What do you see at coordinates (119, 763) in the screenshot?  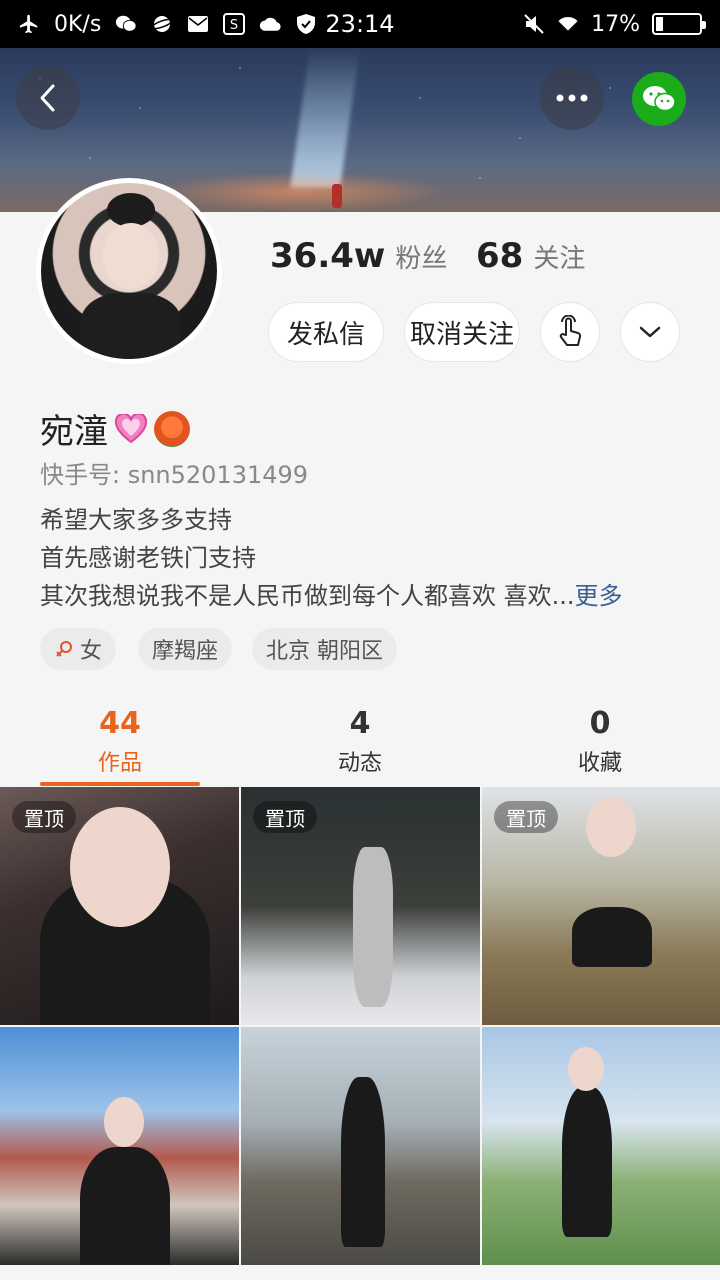 I see `tab-works-label: 作品` at bounding box center [119, 763].